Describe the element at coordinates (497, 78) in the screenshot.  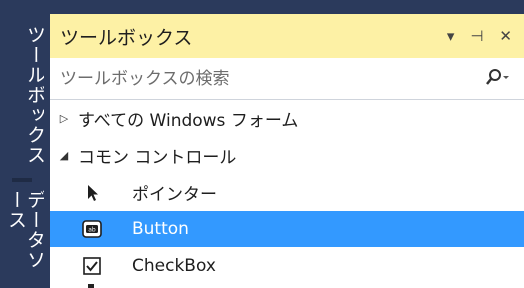
I see `search-icon` at that location.